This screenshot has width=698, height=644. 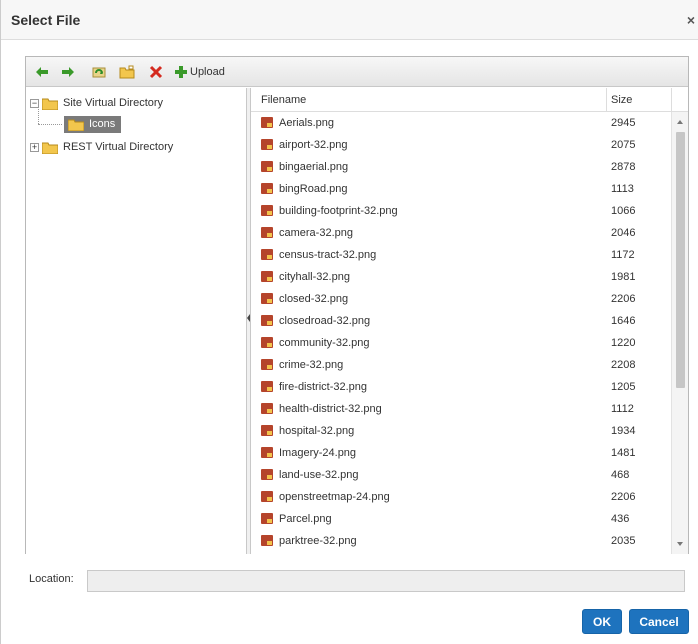 What do you see at coordinates (461, 189) in the screenshot?
I see `table-row: bingRoad.png 1113` at bounding box center [461, 189].